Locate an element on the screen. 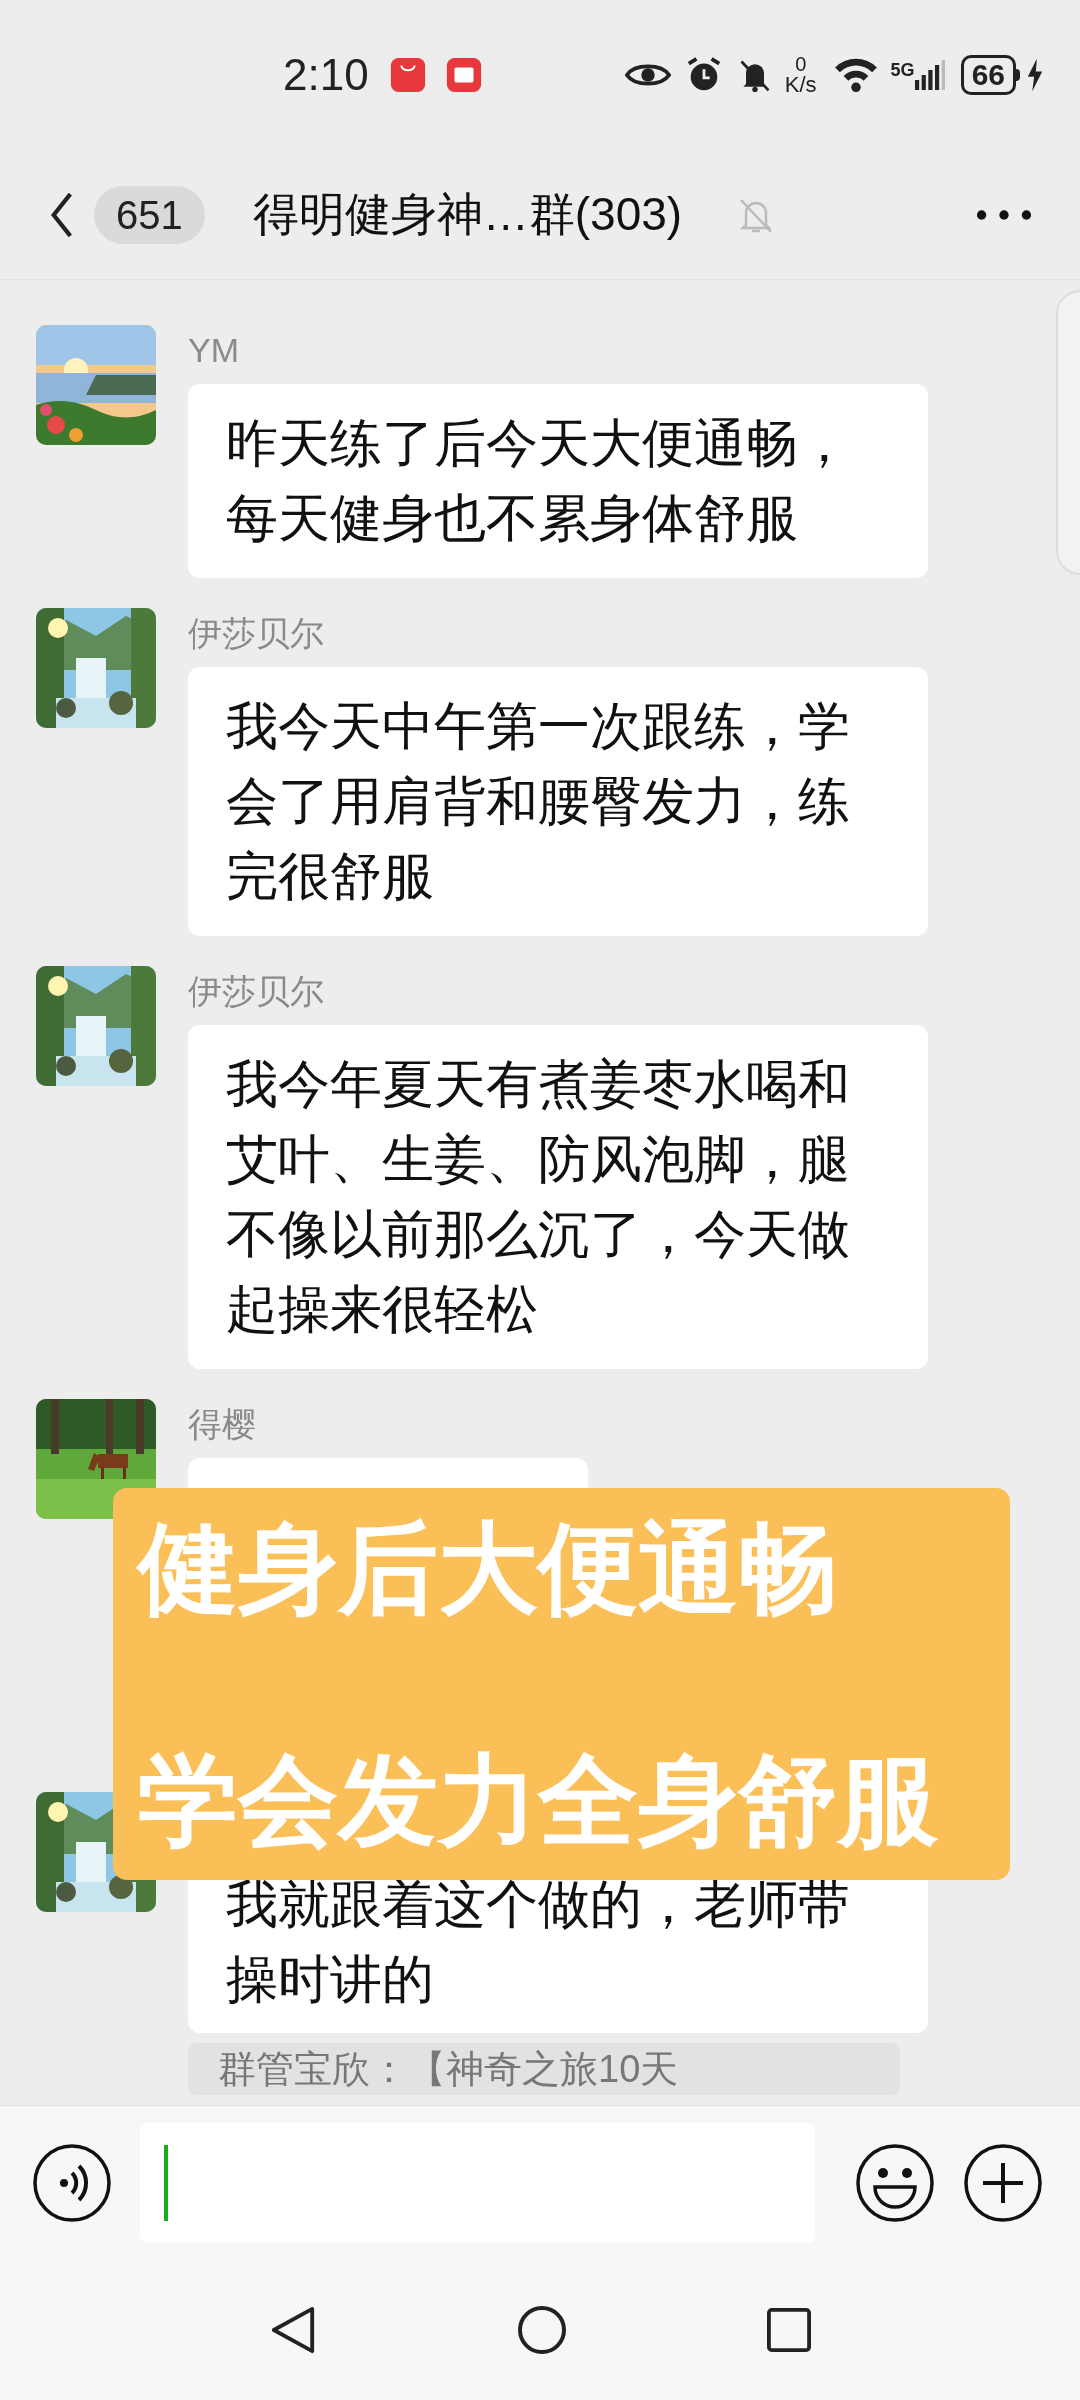  sender-name: 得樱 is located at coordinates (222, 1424).